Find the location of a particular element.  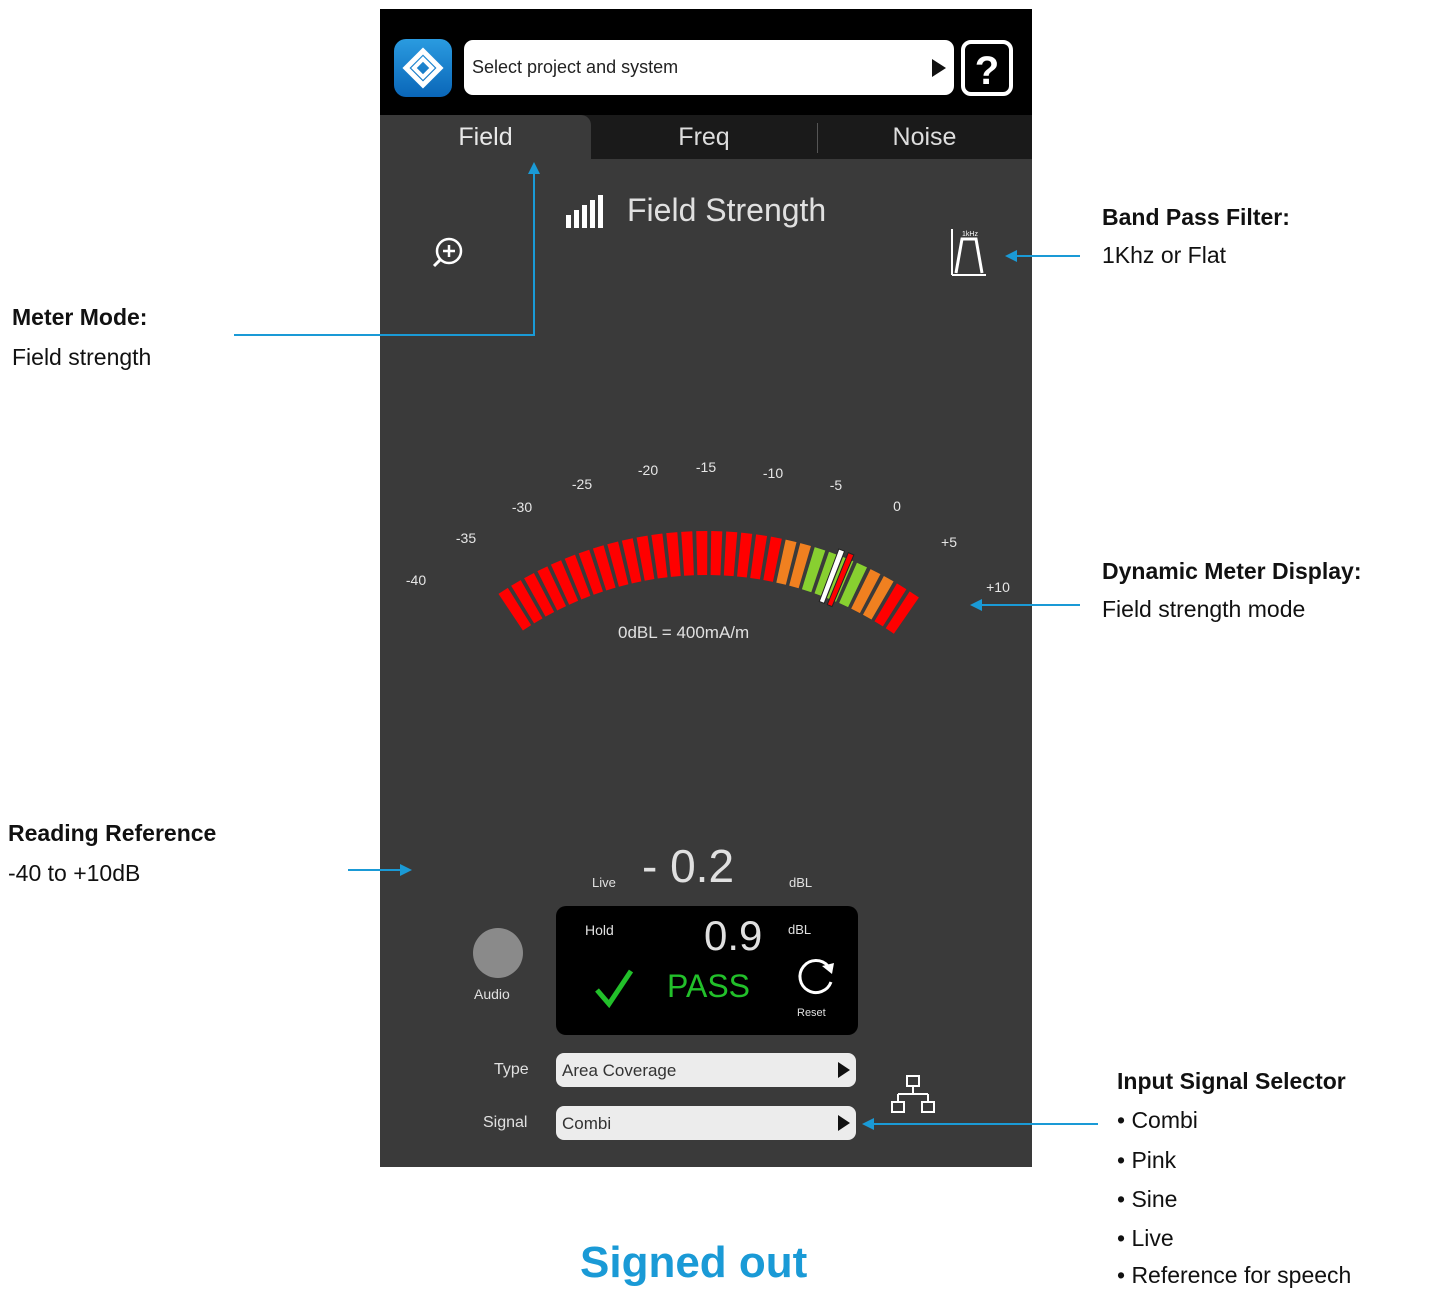

input-signal-item: • Sine is located at coordinates (1147, 1199).